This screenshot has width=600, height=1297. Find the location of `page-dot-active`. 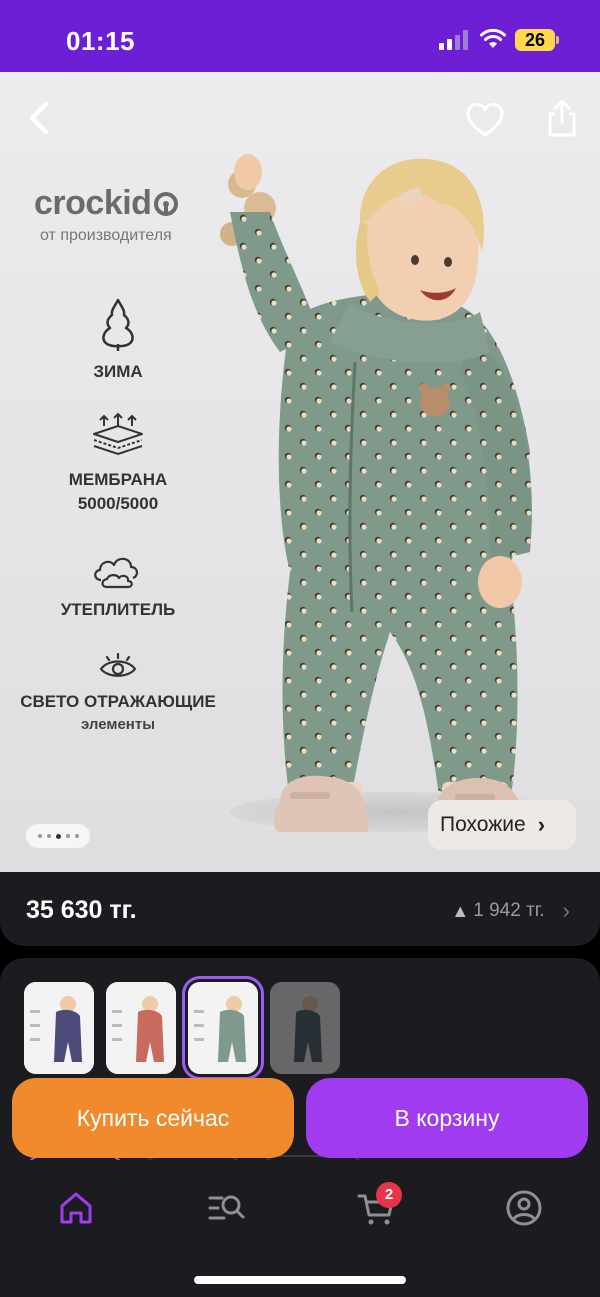

page-dot-active is located at coordinates (58, 836).